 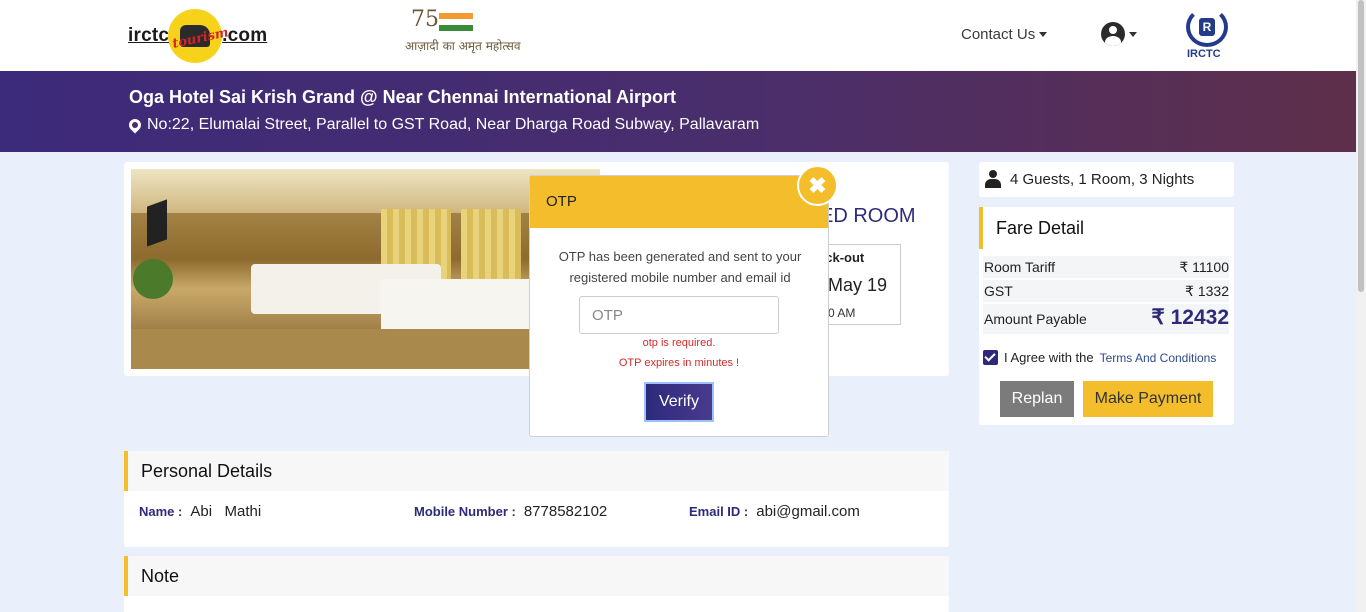 What do you see at coordinates (679, 363) in the screenshot?
I see `otp-expiry-notice: OTP expires in minutes !` at bounding box center [679, 363].